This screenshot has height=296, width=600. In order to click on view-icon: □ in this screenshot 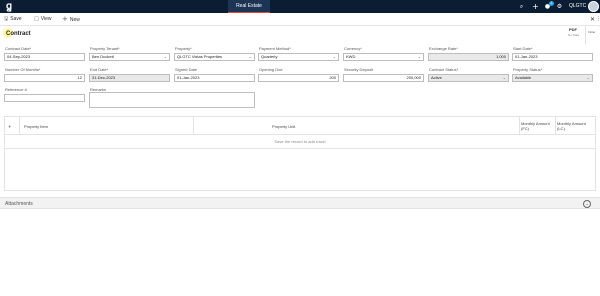, I will do `click(36, 19)`.